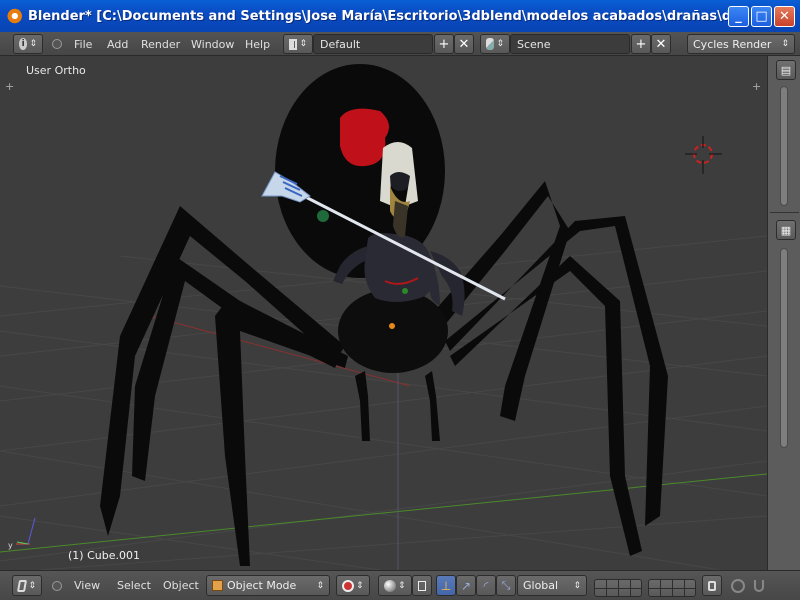 The image size is (800, 600). What do you see at coordinates (703, 155) in the screenshot?
I see `3d-cursor-icon` at bounding box center [703, 155].